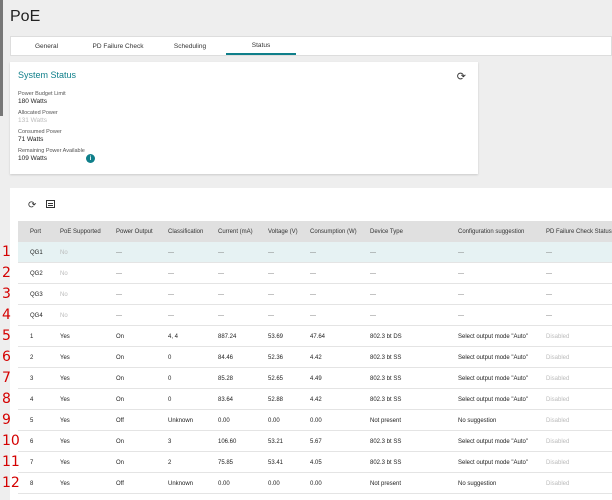  Describe the element at coordinates (226, 462) in the screenshot. I see `cell-current: 75.85` at that location.